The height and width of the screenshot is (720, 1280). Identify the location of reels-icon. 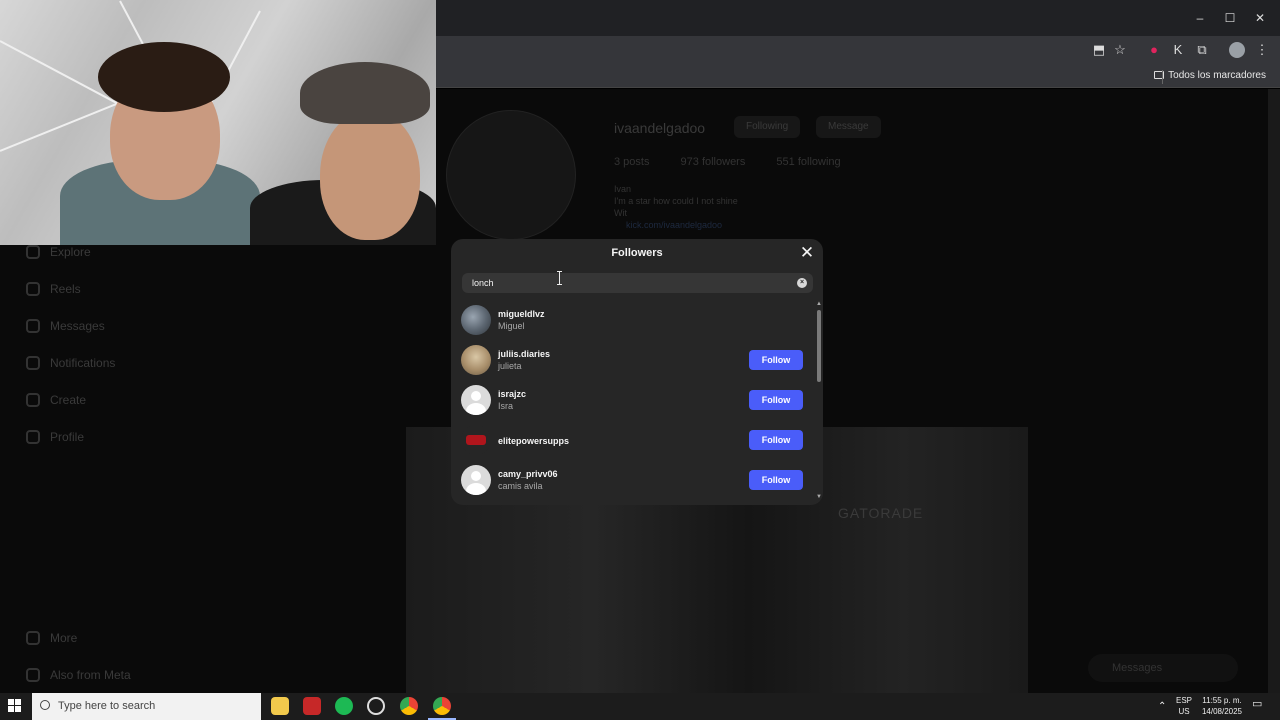
(33, 289).